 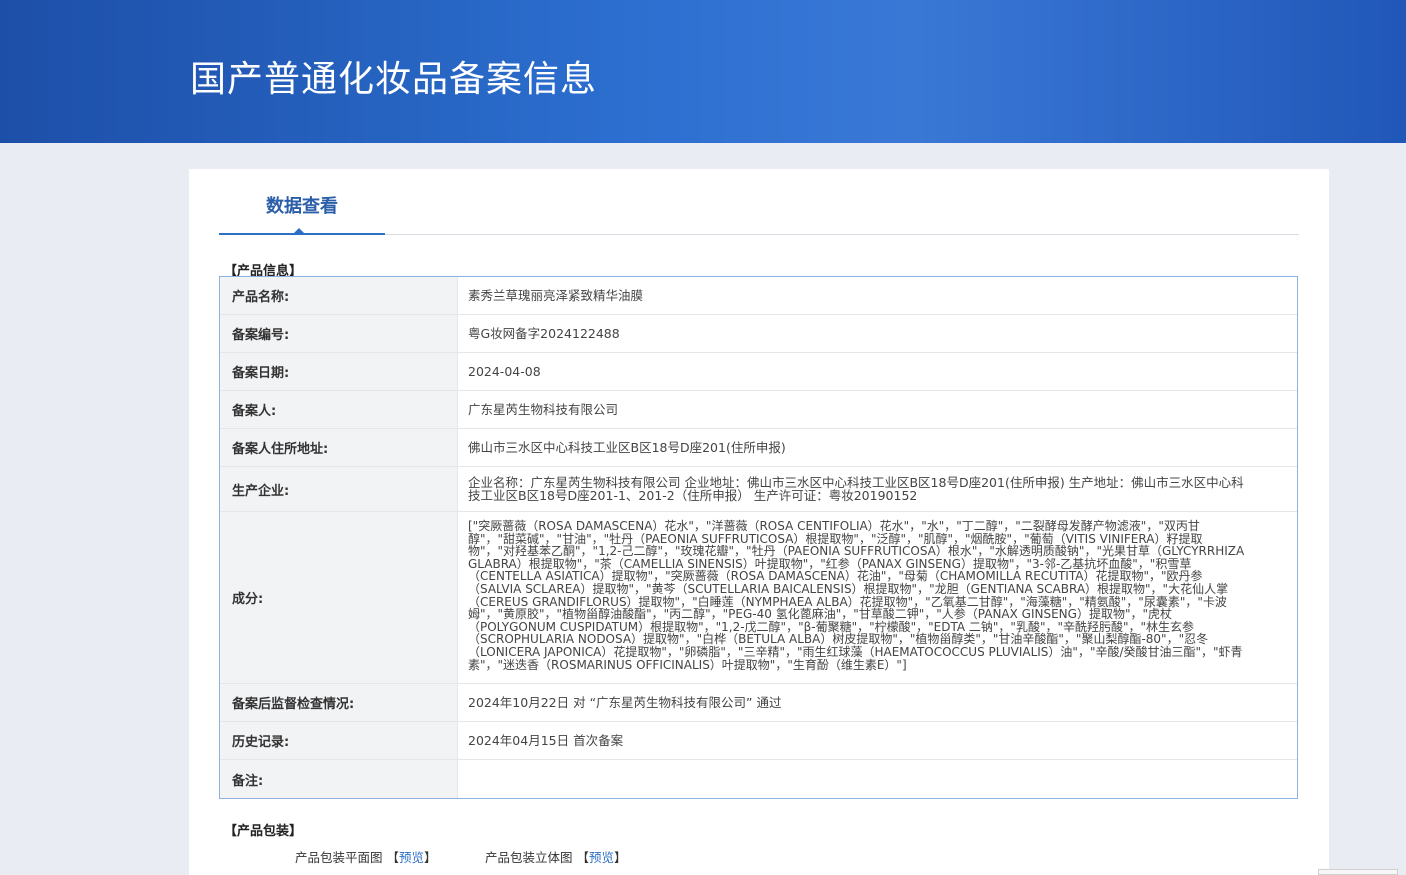 I want to click on table-row: 历史记录: 2024年04月15日 首次备案, so click(x=758, y=741).